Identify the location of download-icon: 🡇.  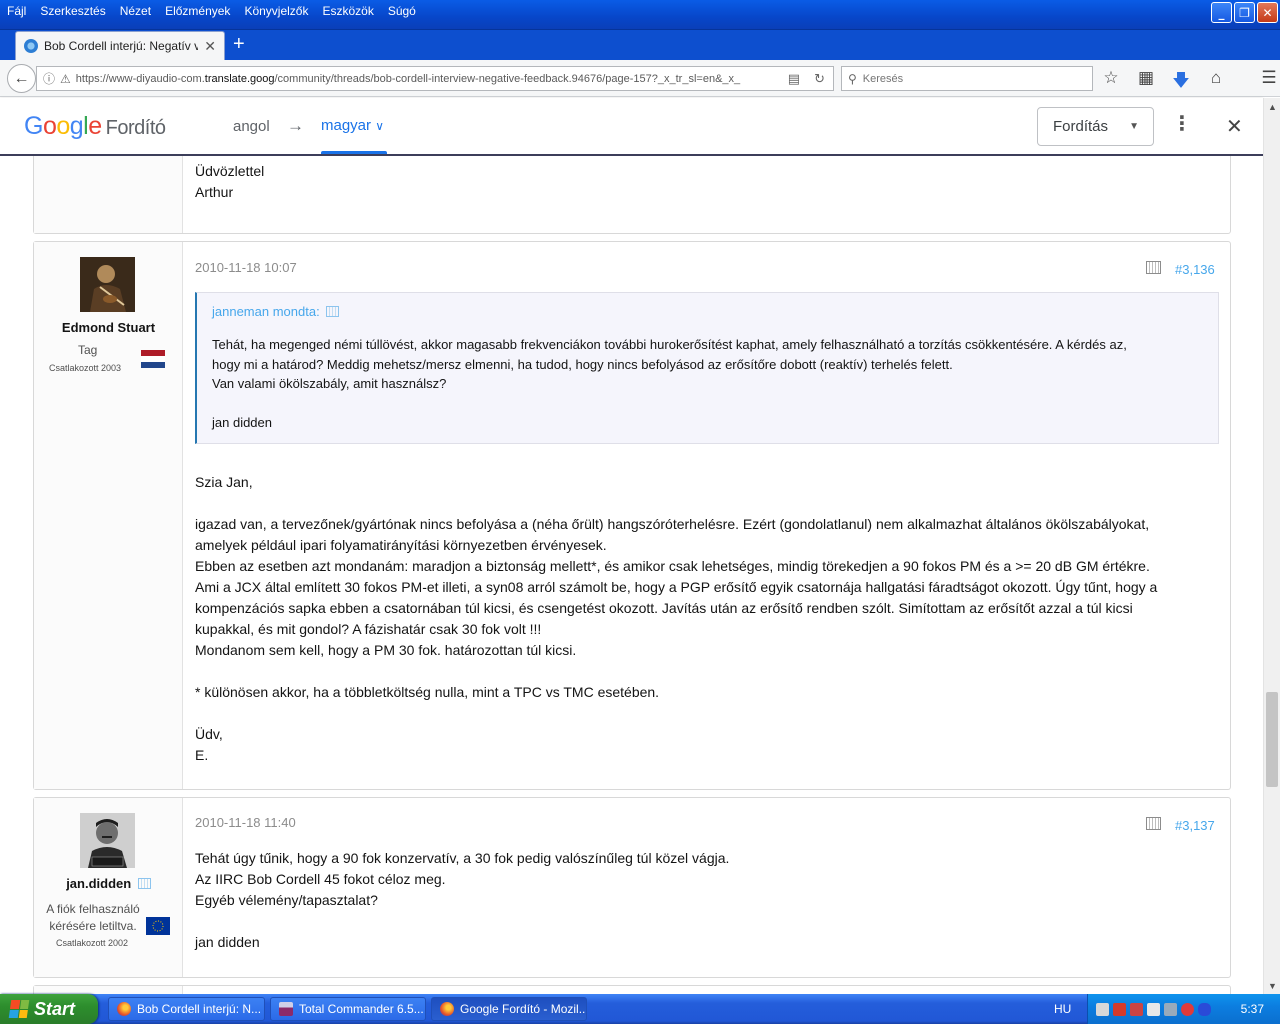
(1181, 82).